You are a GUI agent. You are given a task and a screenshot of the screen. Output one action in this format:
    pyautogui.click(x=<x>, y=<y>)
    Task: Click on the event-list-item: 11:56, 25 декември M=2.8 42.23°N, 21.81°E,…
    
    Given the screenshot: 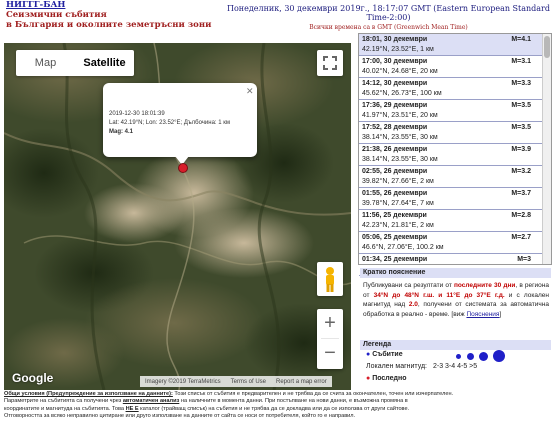 What is the action you would take?
    pyautogui.click(x=455, y=221)
    